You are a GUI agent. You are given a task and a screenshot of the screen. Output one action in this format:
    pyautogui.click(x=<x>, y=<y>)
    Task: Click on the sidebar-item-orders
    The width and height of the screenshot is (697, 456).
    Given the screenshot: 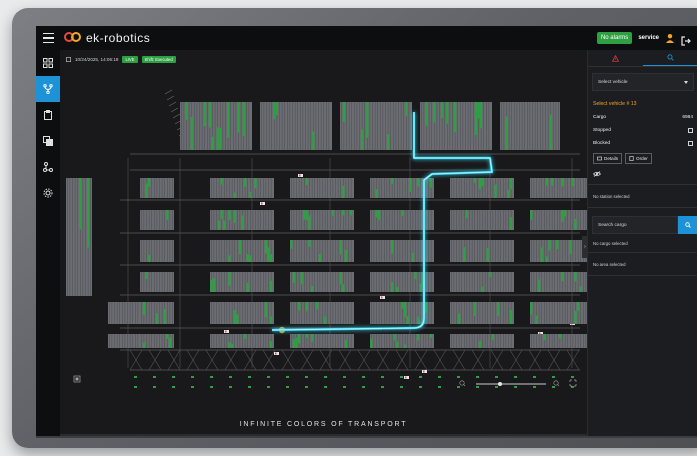 What is the action you would take?
    pyautogui.click(x=48, y=115)
    